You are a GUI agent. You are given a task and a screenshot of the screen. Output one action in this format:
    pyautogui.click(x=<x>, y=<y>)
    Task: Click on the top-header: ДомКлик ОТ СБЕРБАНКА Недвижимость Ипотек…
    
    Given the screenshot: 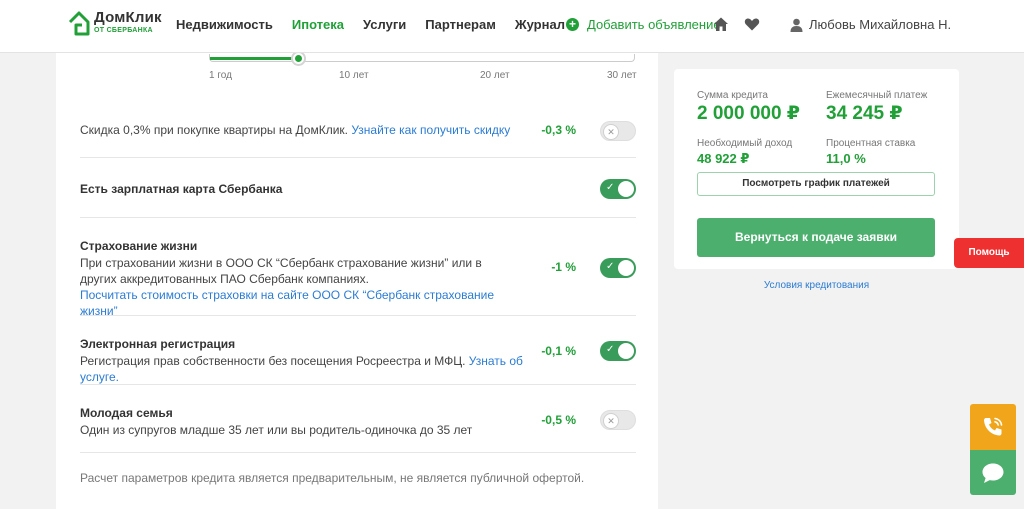 What is the action you would take?
    pyautogui.click(x=512, y=26)
    